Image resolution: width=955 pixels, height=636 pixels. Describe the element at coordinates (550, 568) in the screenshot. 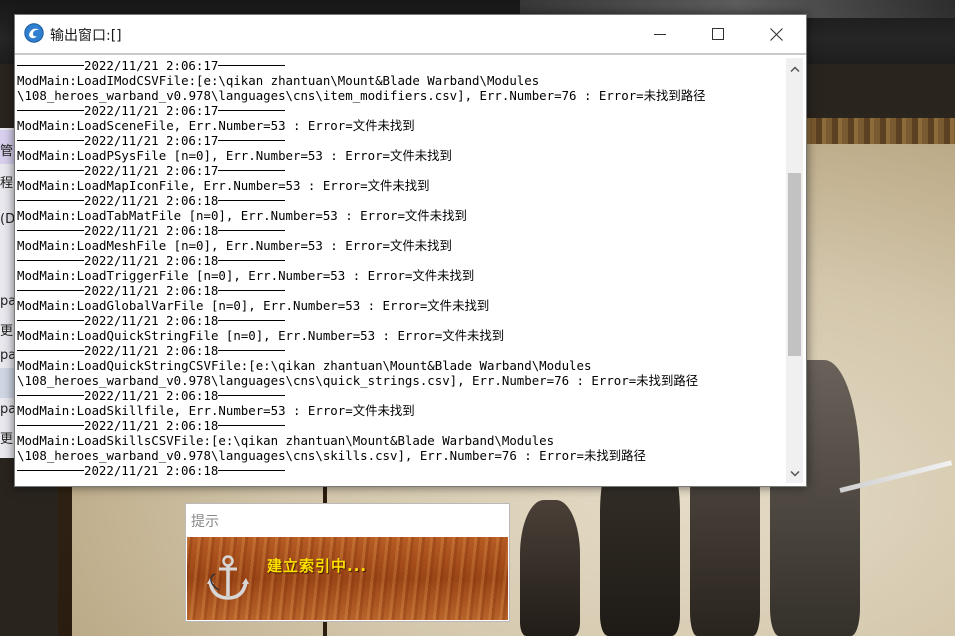

I see `warrior-figure` at that location.